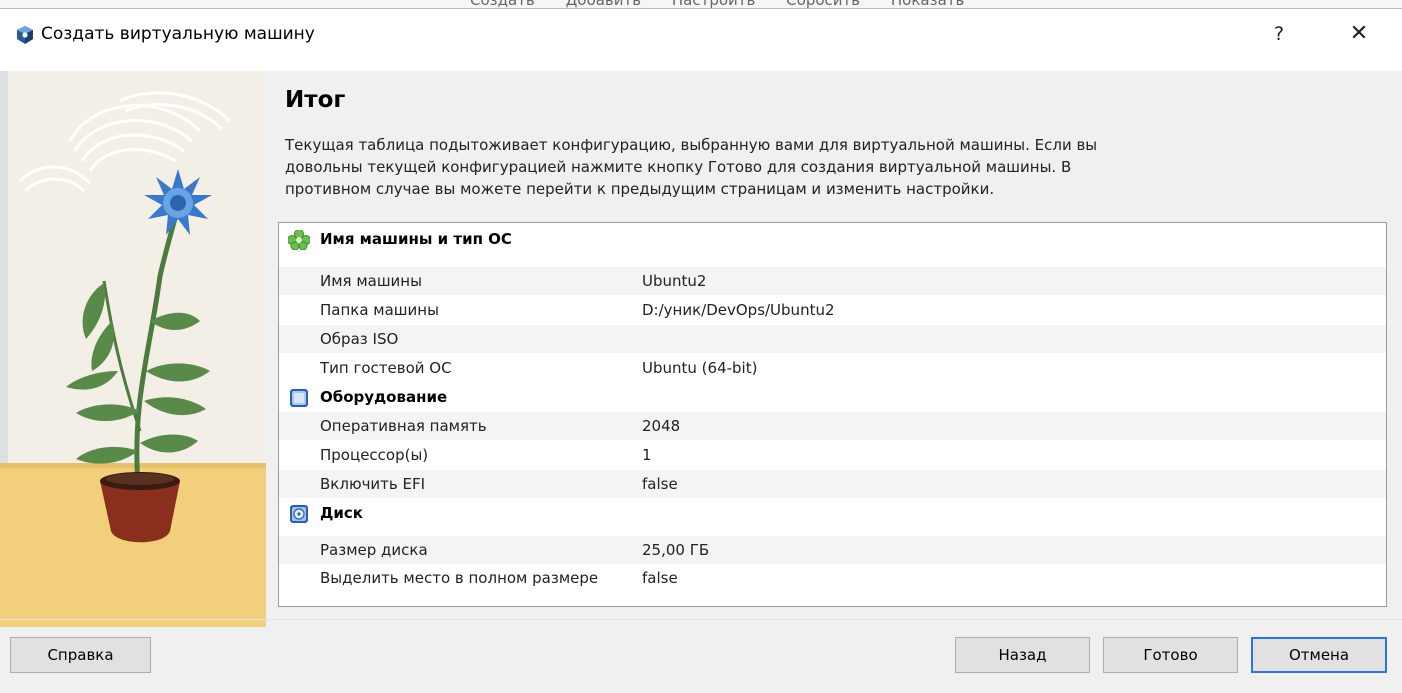  I want to click on dialog-titlebar: Создать виртуальную машину ? ✕, so click(701, 40).